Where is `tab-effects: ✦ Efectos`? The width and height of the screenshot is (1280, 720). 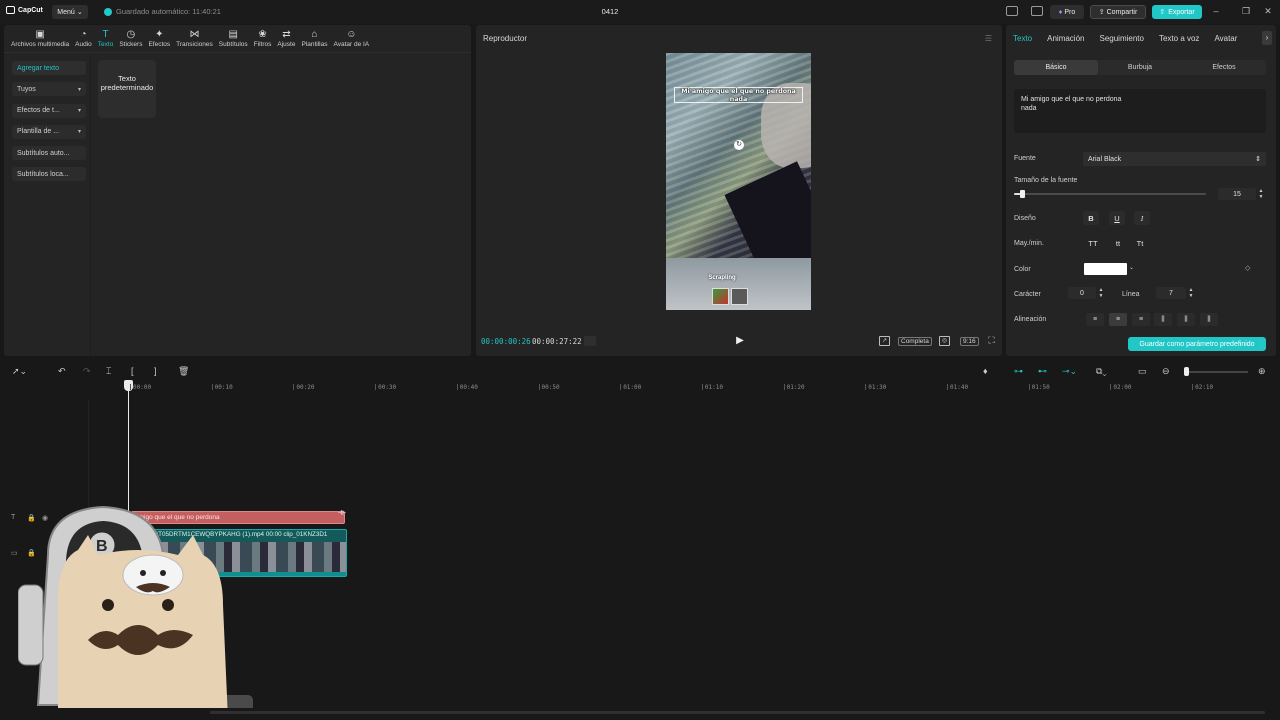 tab-effects: ✦ Efectos is located at coordinates (159, 38).